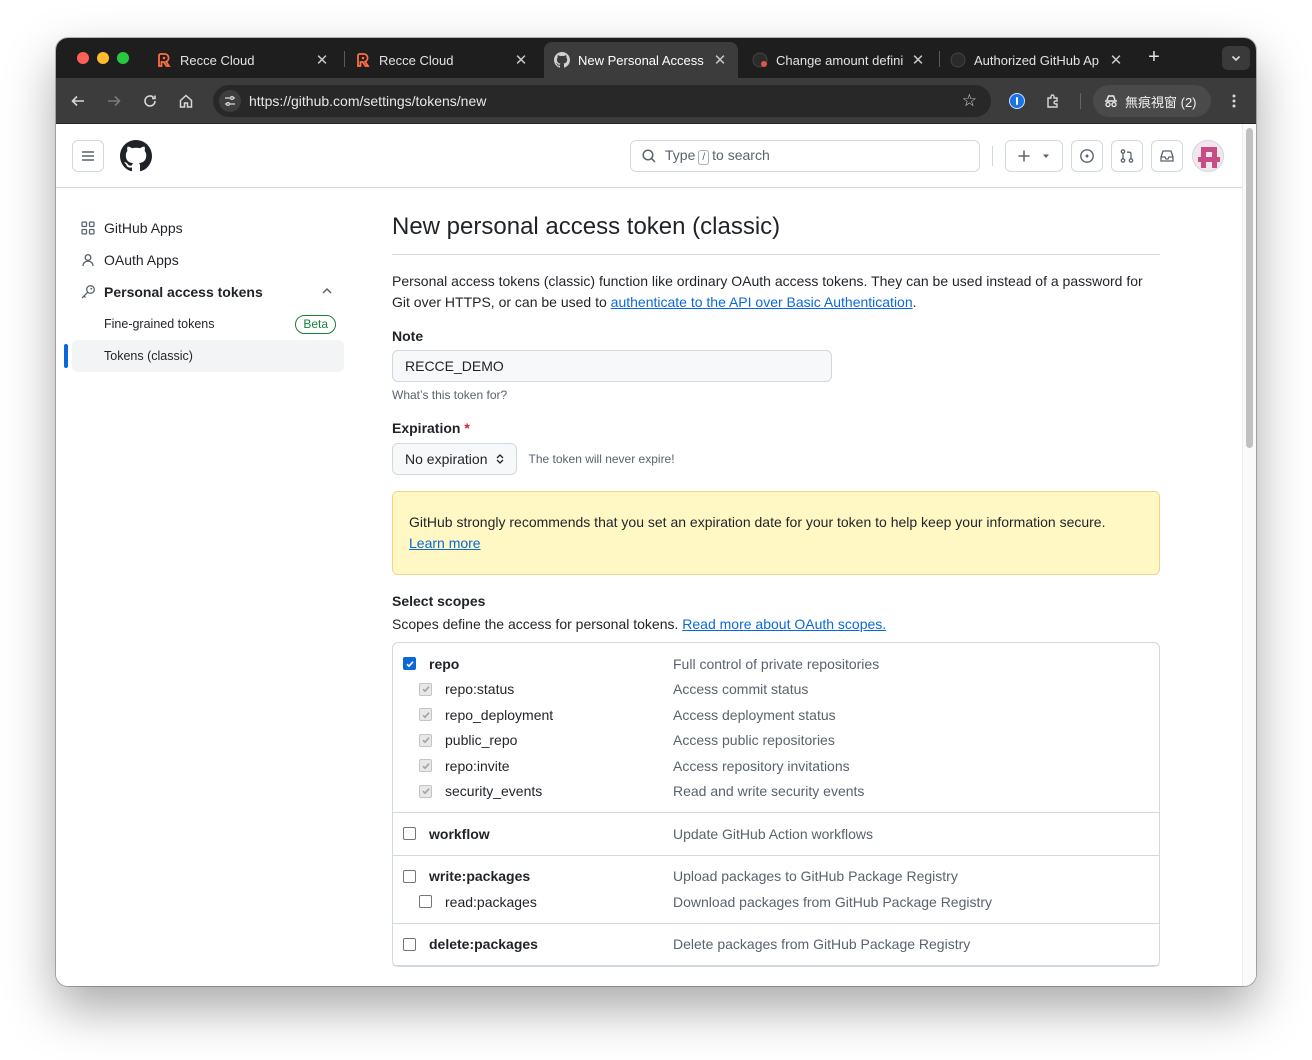  What do you see at coordinates (123, 58) in the screenshot?
I see `zoom-window-button` at bounding box center [123, 58].